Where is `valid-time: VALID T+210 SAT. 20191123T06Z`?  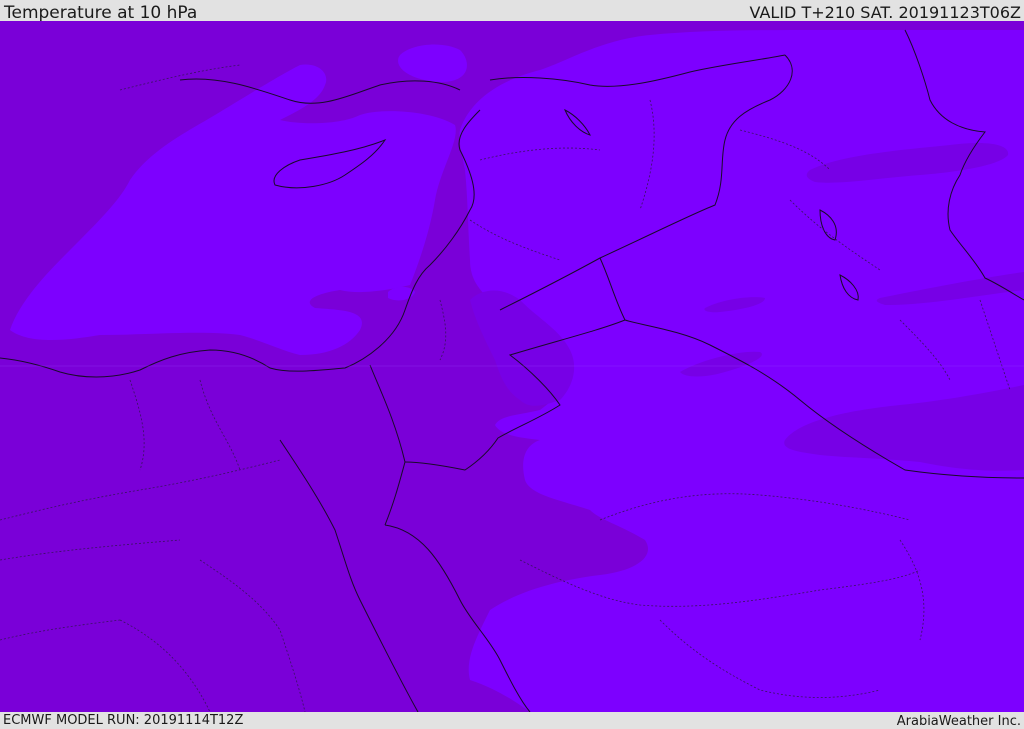 valid-time: VALID T+210 SAT. 20191123T06Z is located at coordinates (885, 12).